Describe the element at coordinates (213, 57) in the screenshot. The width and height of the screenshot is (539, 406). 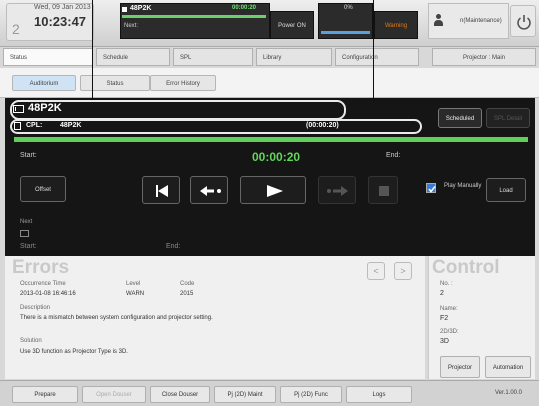
I see `tab-spl: SPL` at that location.